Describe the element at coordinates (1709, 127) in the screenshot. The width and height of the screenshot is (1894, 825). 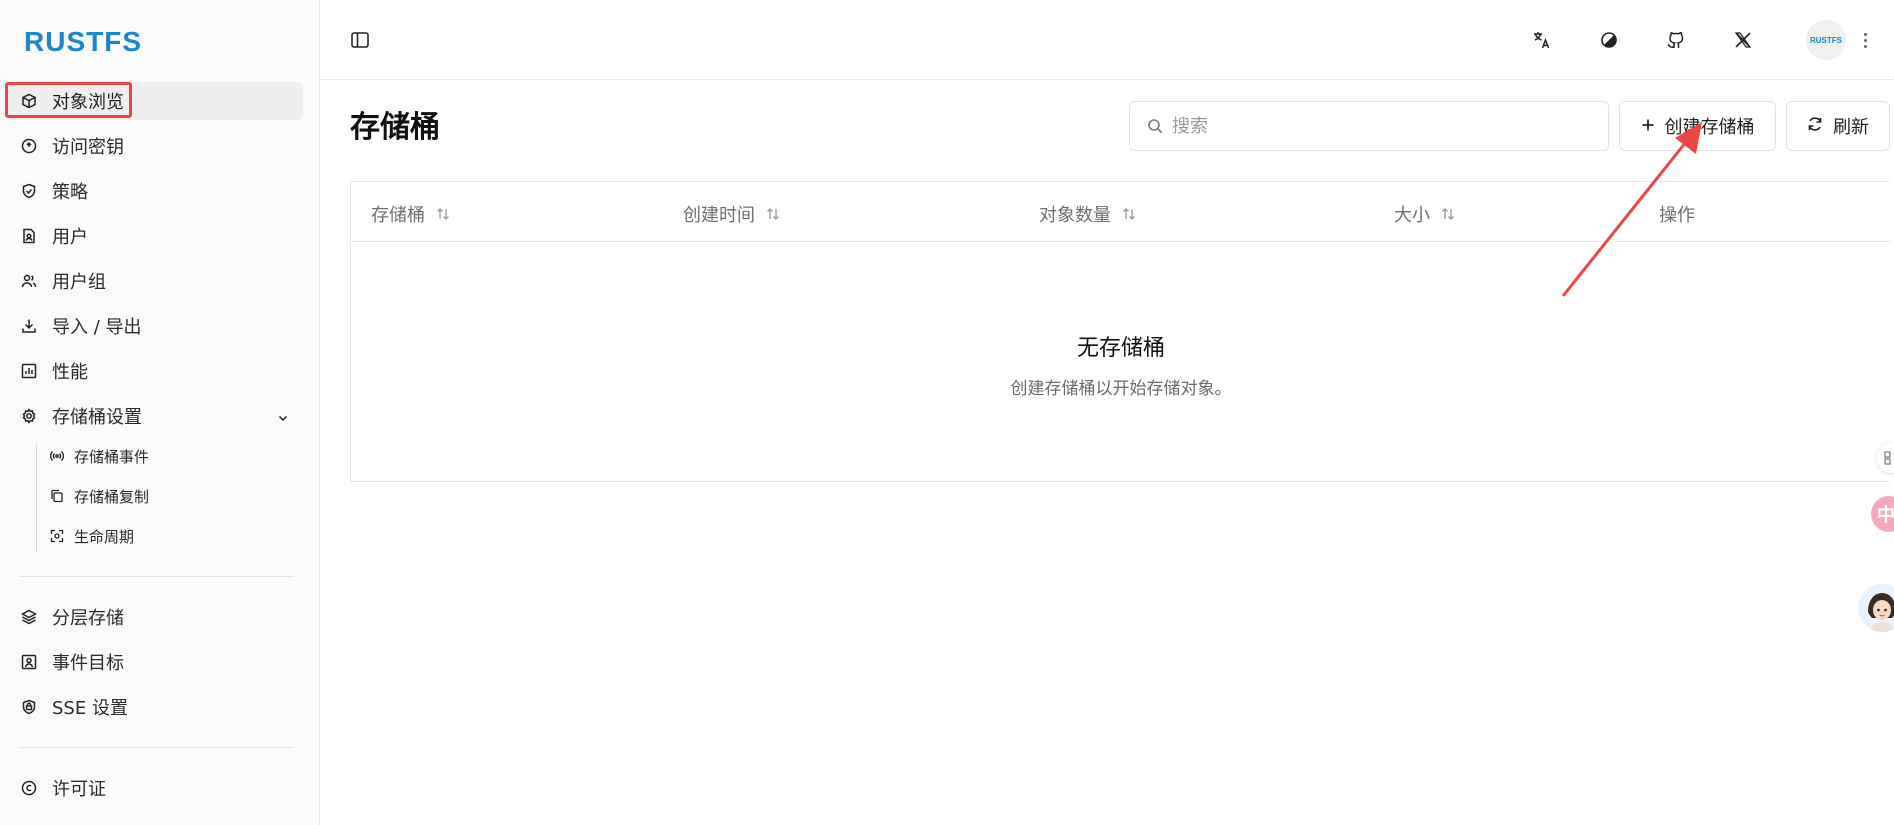
I see `create-bucket-label: 创建存储桶` at that location.